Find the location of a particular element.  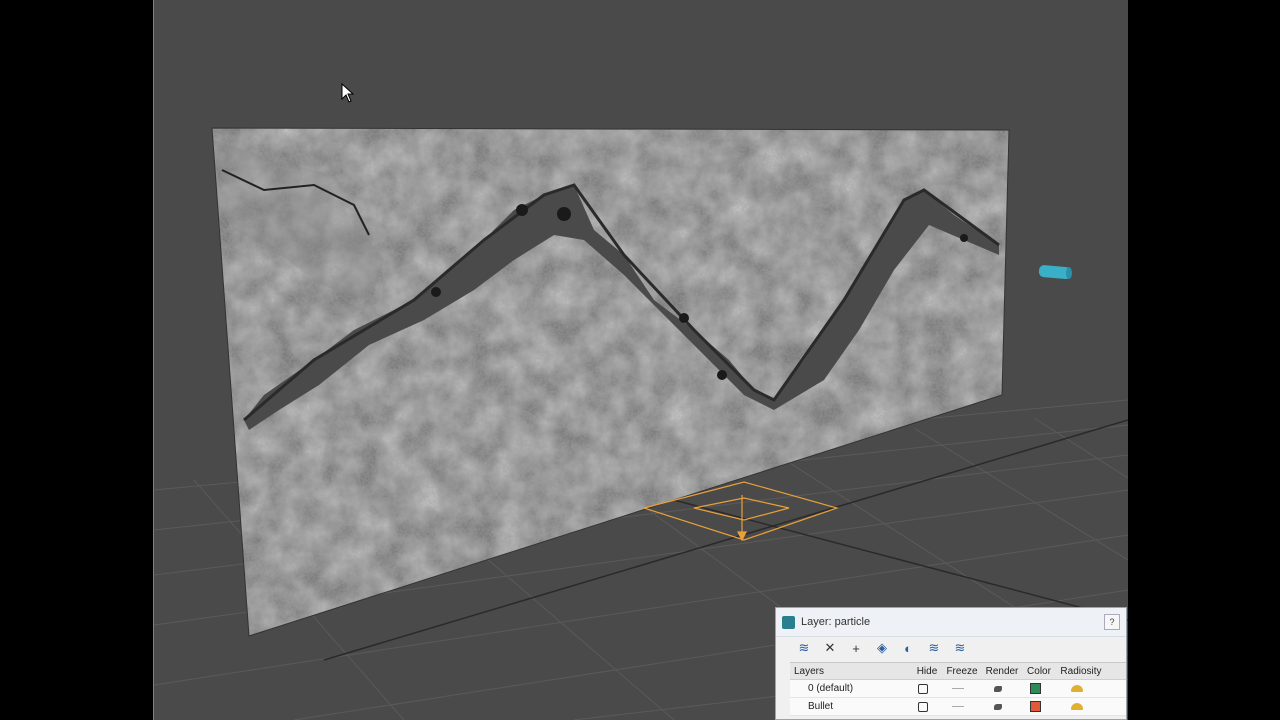

app-logo-icon is located at coordinates (788, 622).